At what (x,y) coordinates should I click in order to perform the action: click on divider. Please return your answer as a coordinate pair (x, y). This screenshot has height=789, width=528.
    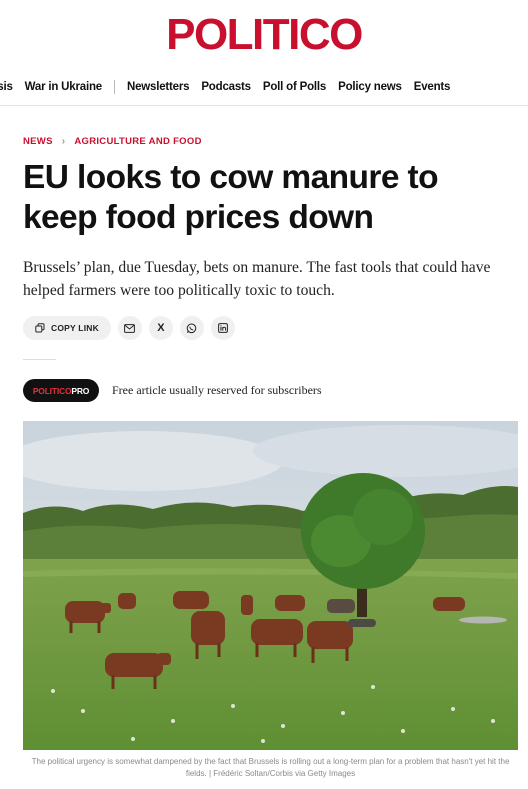
    Looking at the image, I should click on (39, 359).